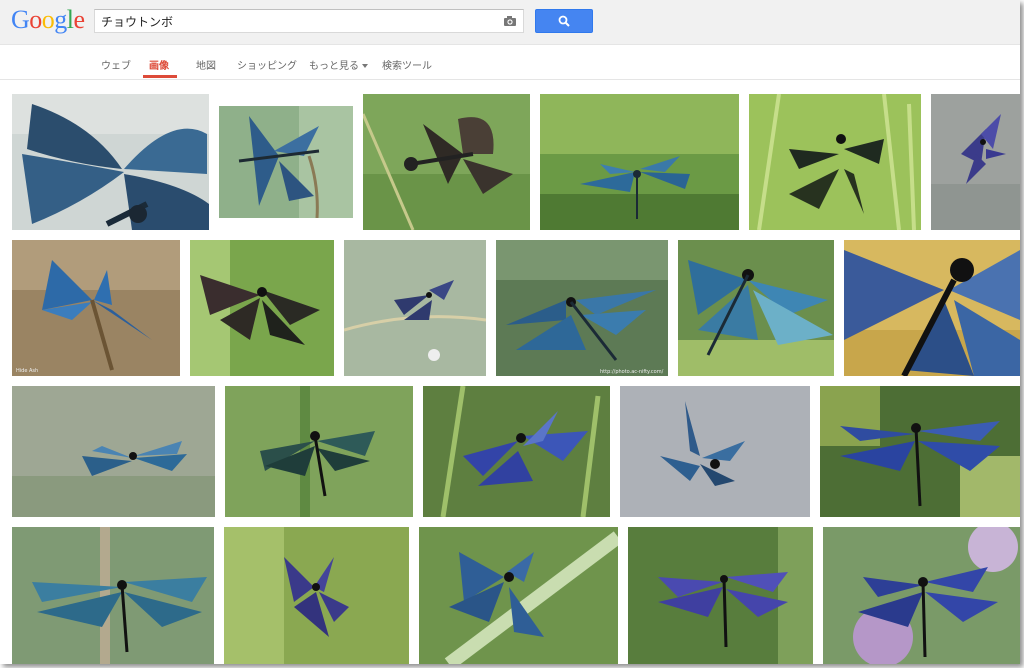  I want to click on image-result: Hide Ash, so click(96, 308).